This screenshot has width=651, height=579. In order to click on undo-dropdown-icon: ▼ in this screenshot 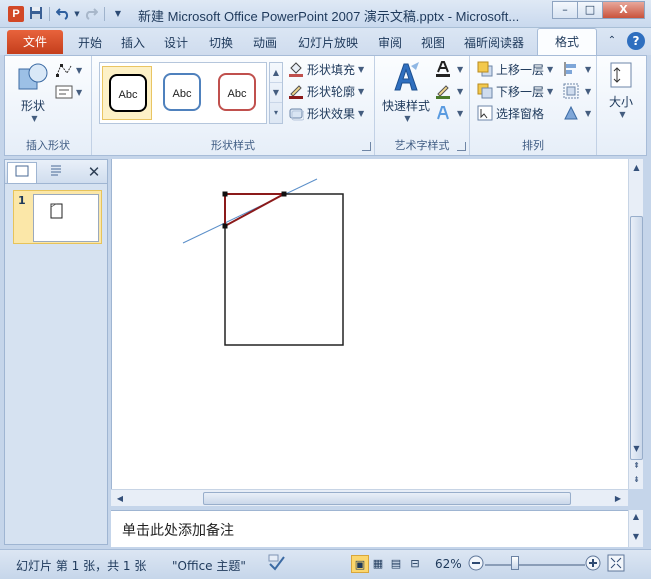, I will do `click(77, 14)`.